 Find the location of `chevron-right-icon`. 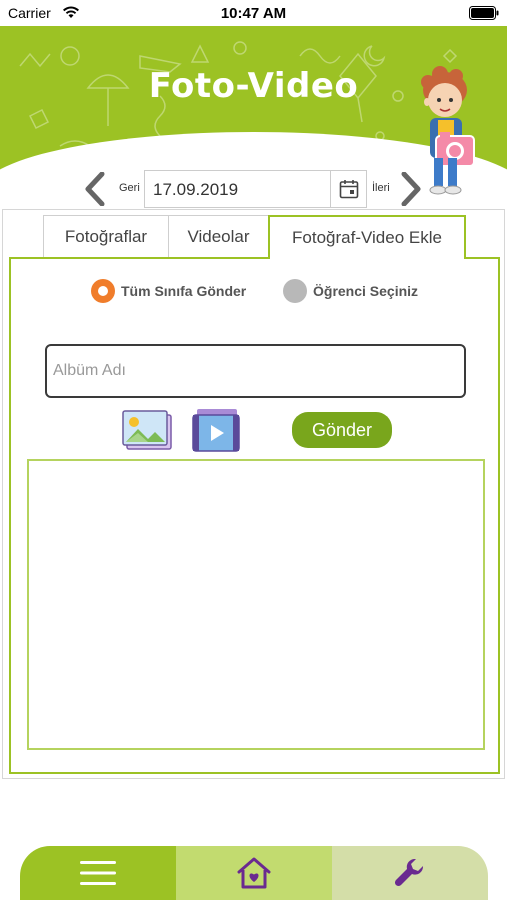

chevron-right-icon is located at coordinates (411, 189).